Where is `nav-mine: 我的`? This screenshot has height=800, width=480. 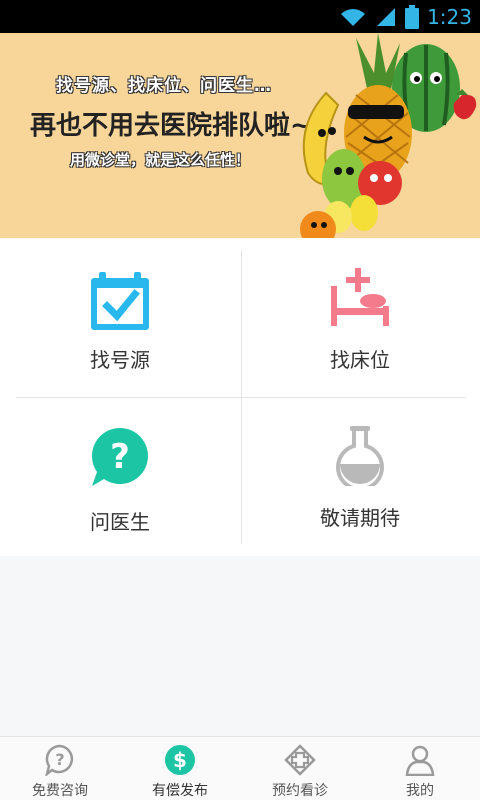
nav-mine: 我的 is located at coordinates (420, 768).